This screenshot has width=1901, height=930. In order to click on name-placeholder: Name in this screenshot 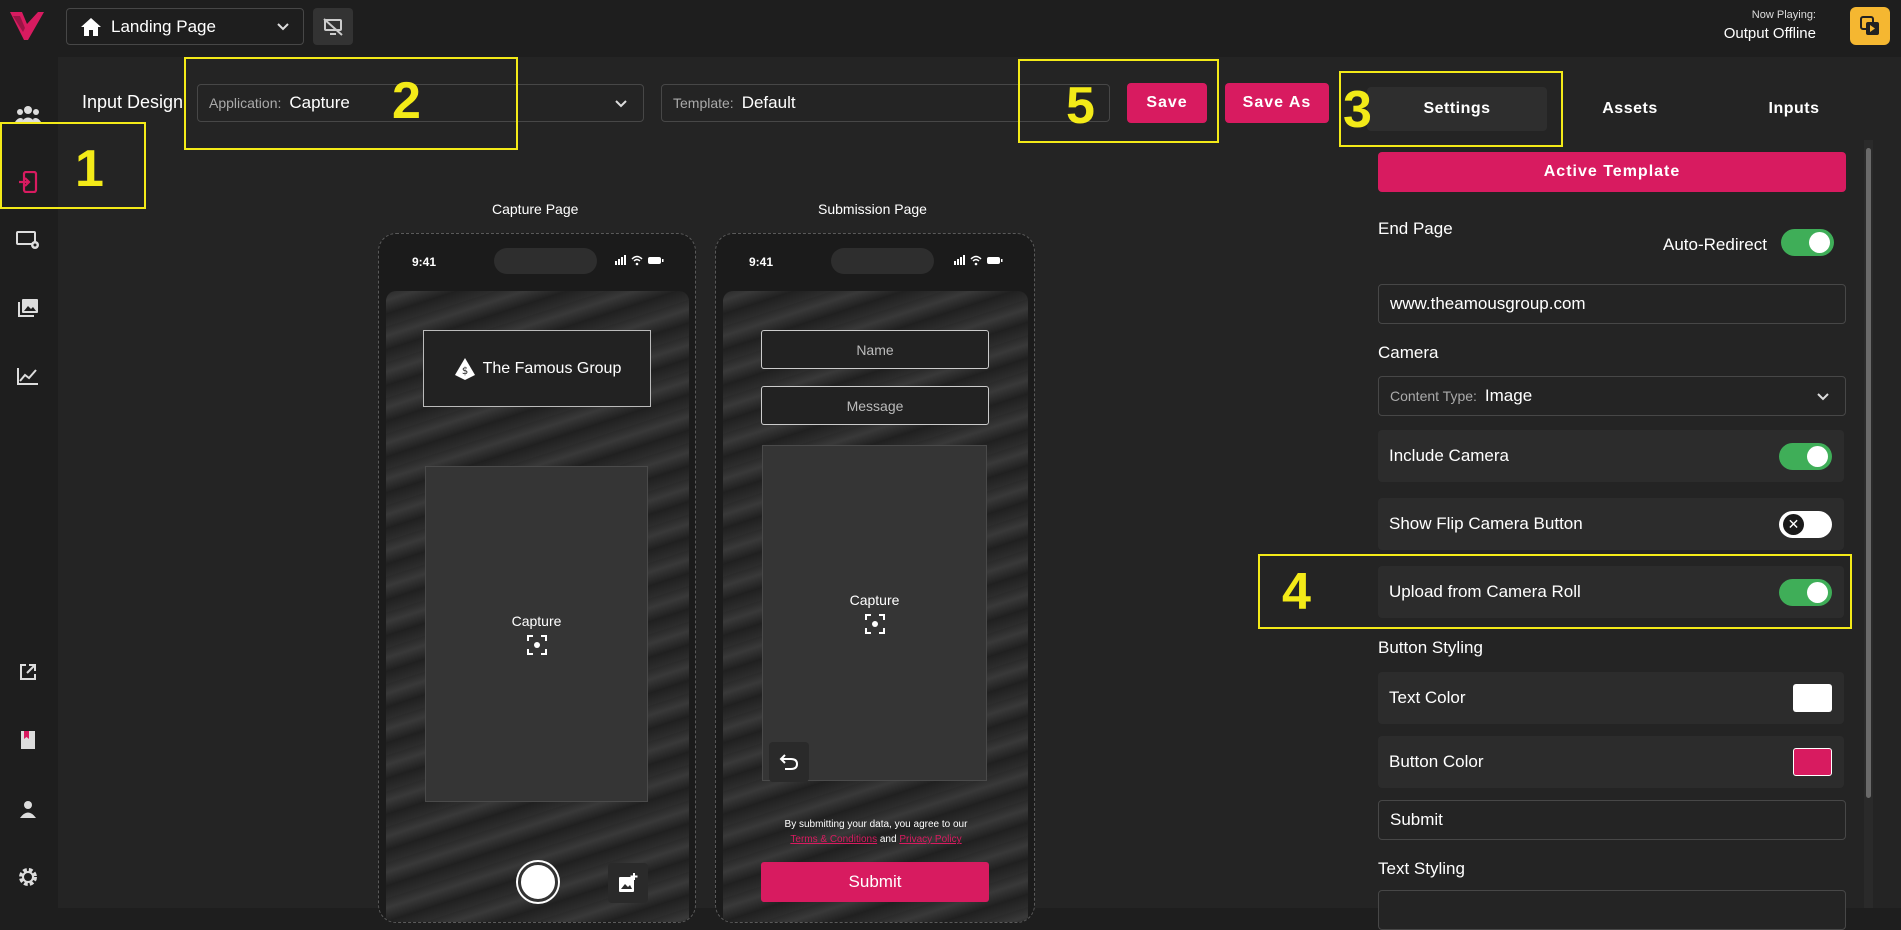, I will do `click(875, 349)`.